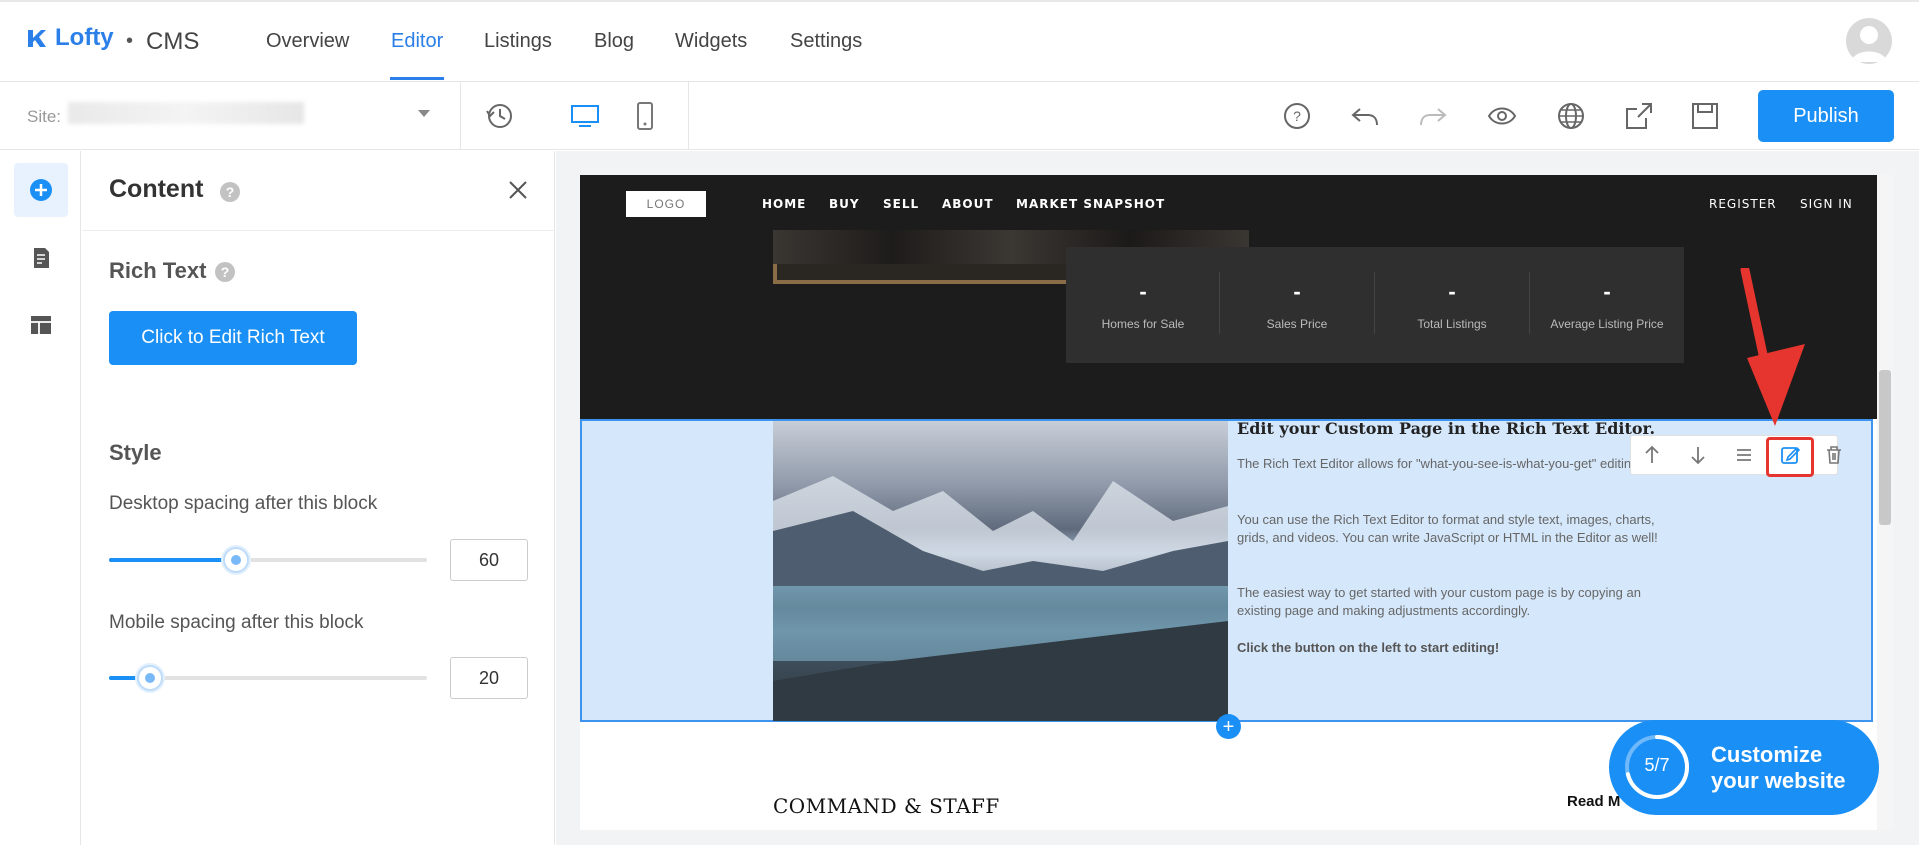  Describe the element at coordinates (1000, 598) in the screenshot. I see `mountain-illustration` at that location.